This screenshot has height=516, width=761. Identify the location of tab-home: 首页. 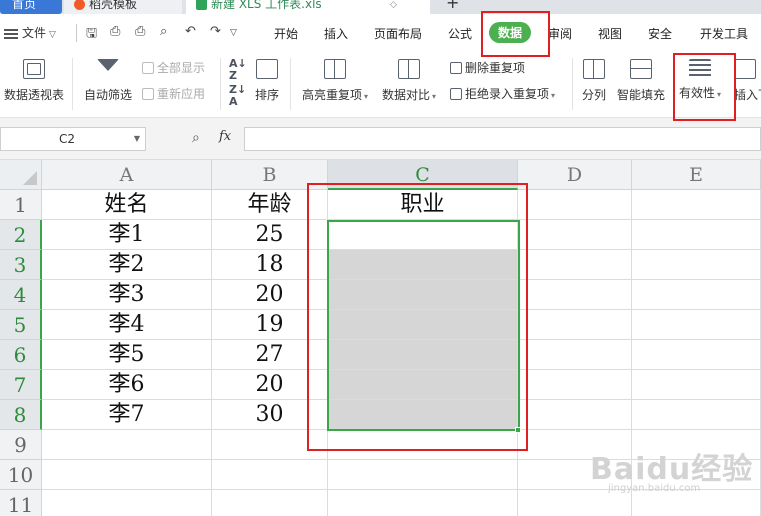
(31, 7).